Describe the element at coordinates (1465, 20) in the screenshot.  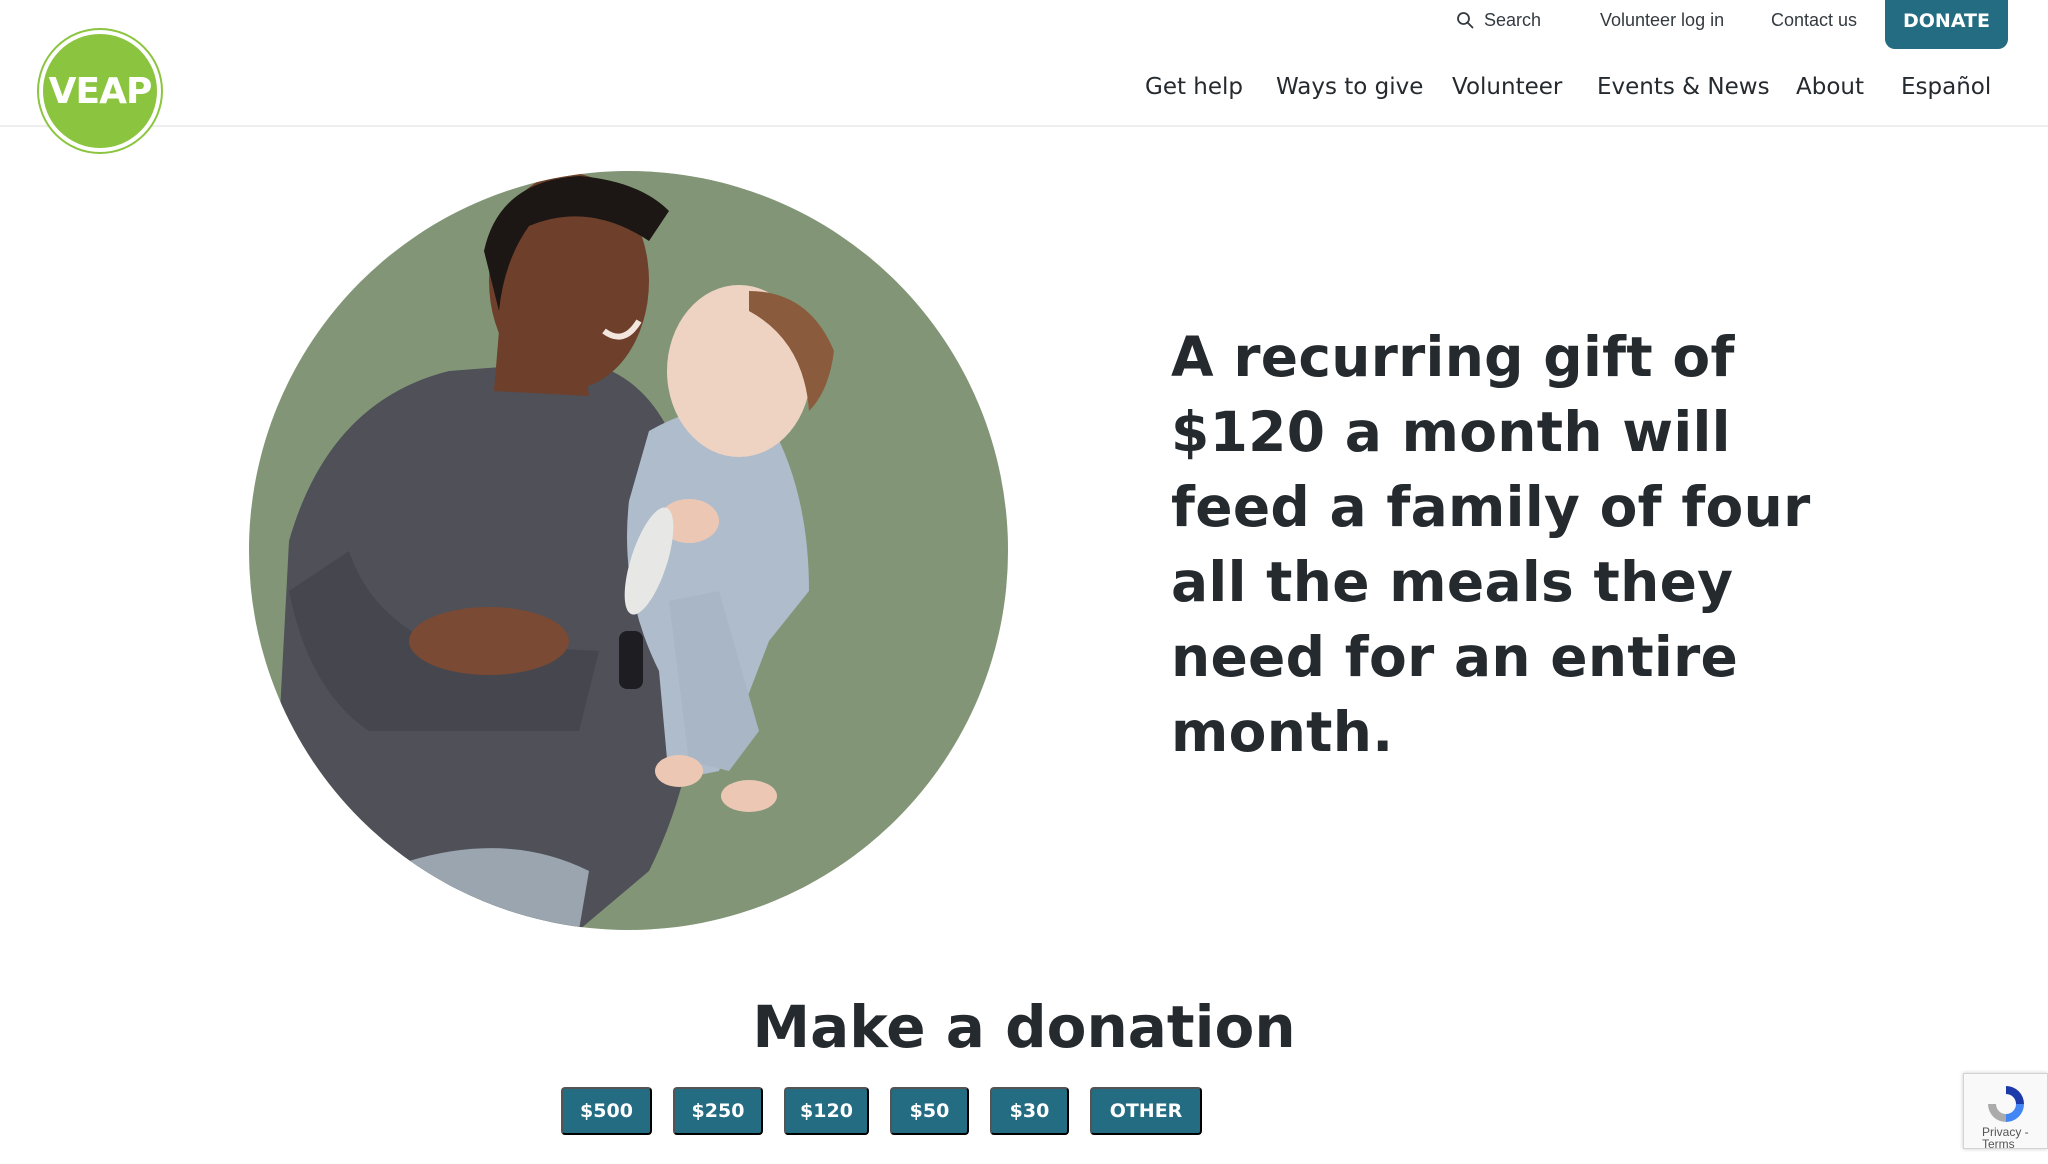
I see `search-icon` at that location.